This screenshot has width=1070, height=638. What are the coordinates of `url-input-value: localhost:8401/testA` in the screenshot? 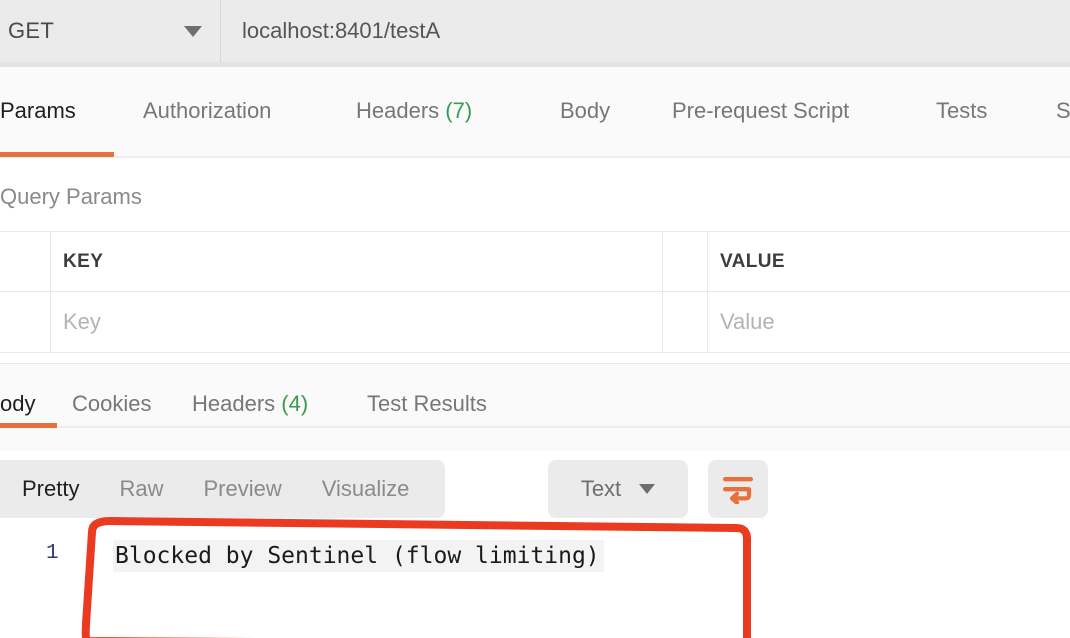 It's located at (341, 30).